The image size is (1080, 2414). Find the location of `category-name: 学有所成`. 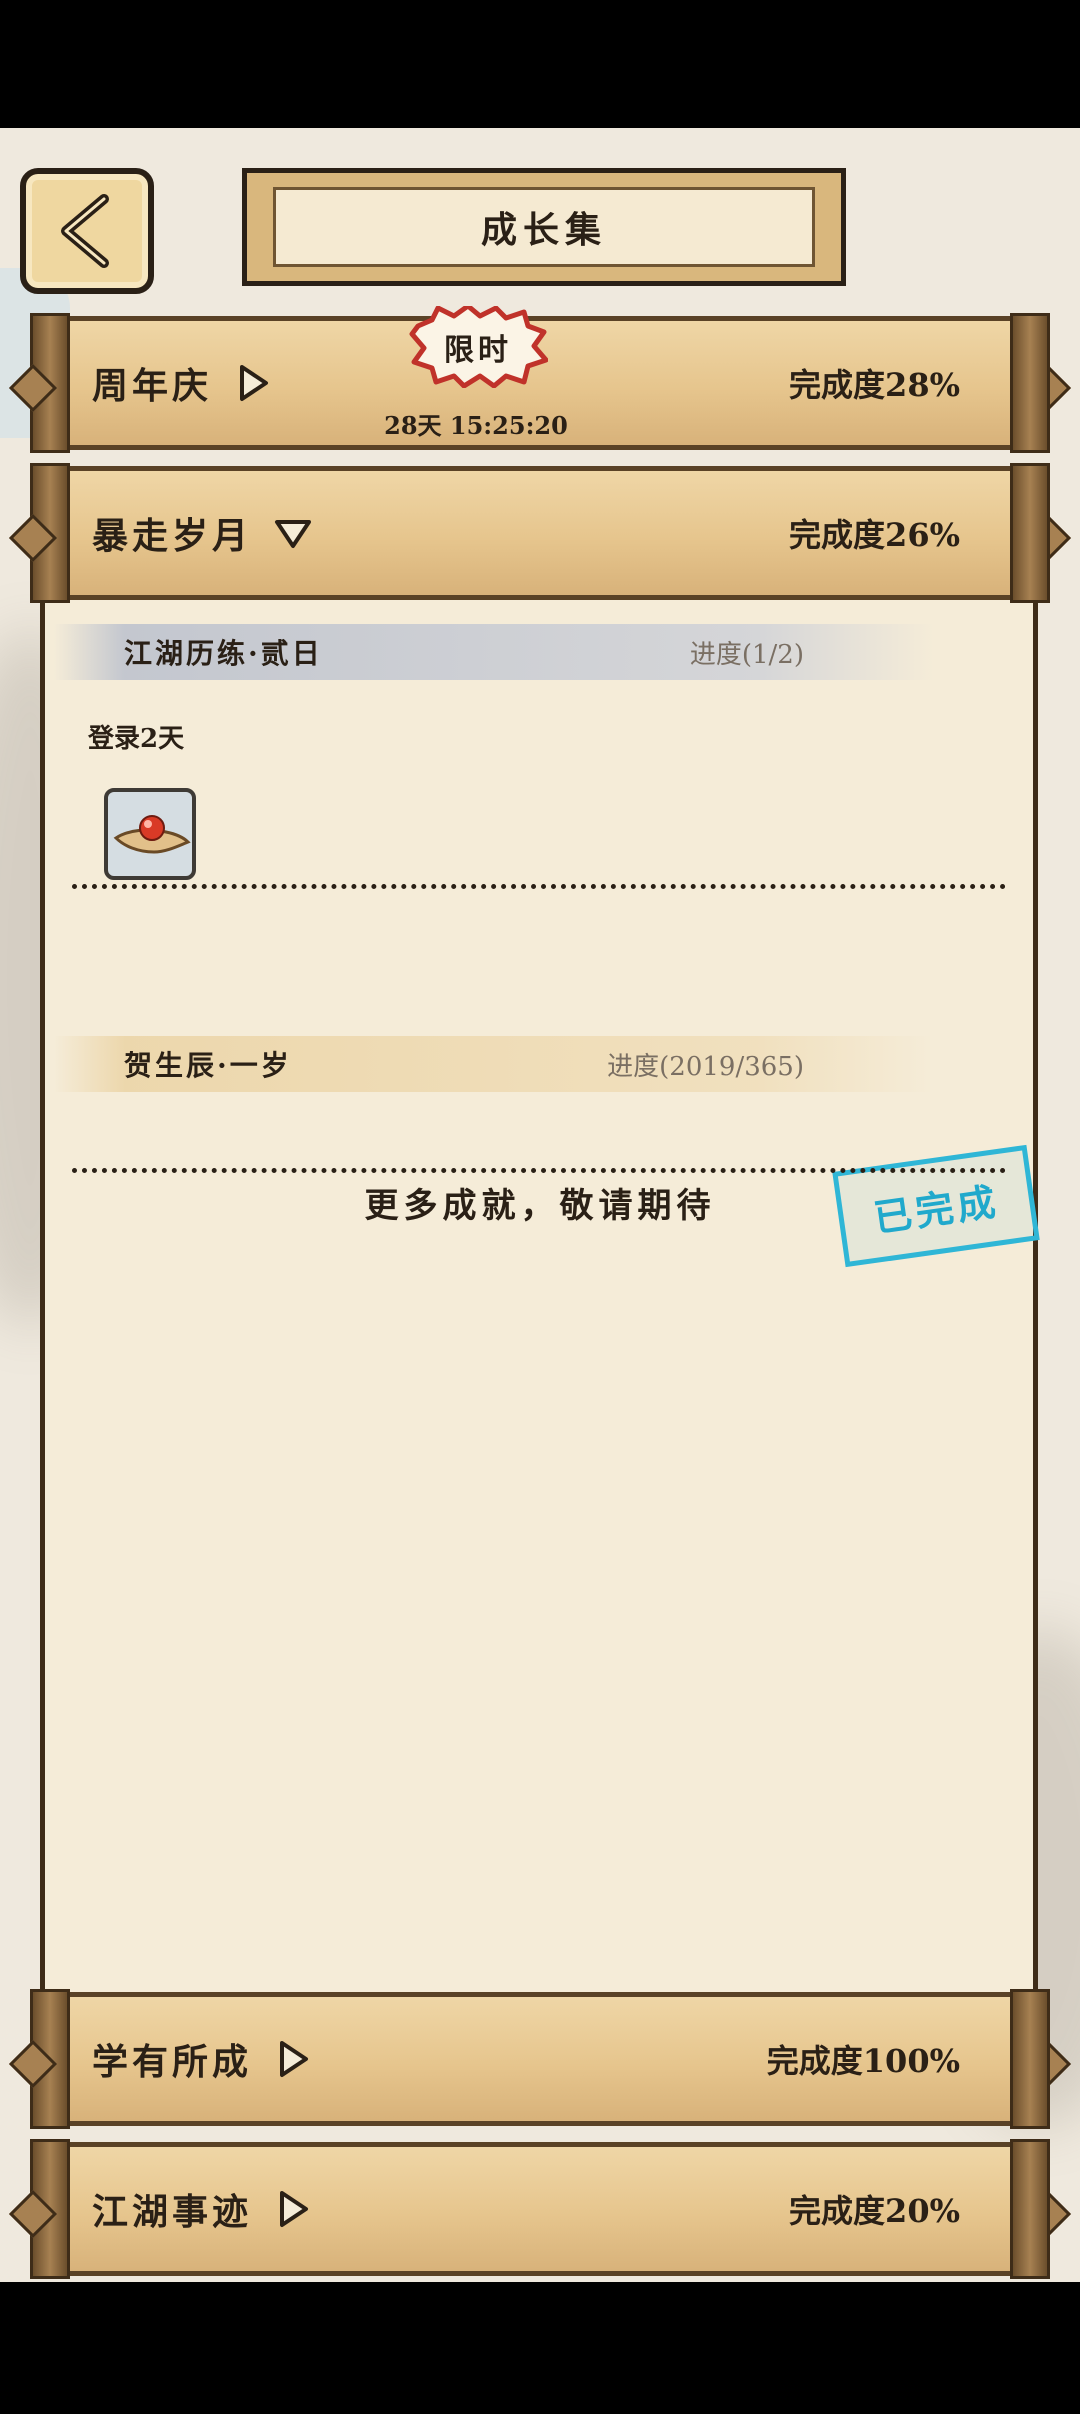

category-name: 学有所成 is located at coordinates (202, 2059).